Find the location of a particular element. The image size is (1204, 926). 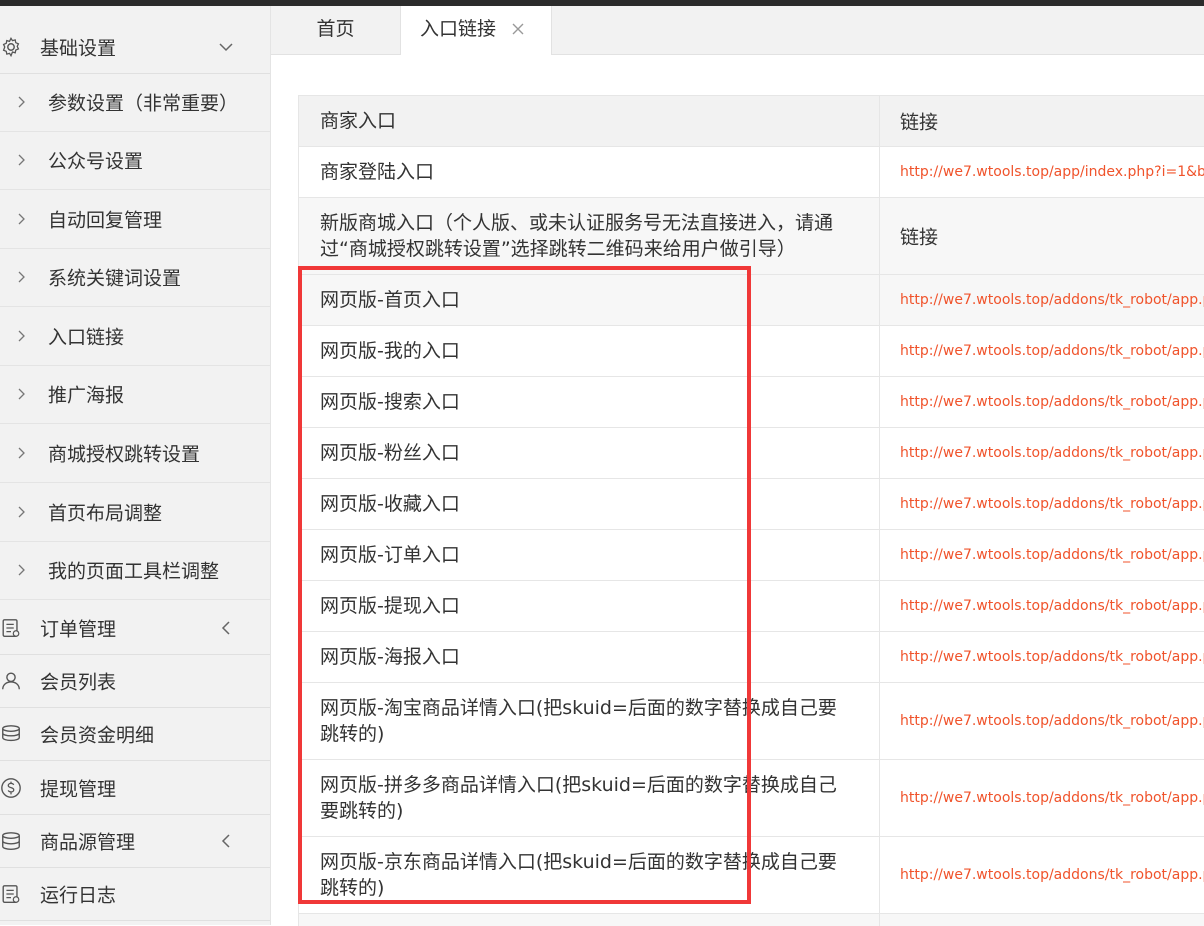

sidebar-item-label: 系统关键词设置 is located at coordinates (115, 278).